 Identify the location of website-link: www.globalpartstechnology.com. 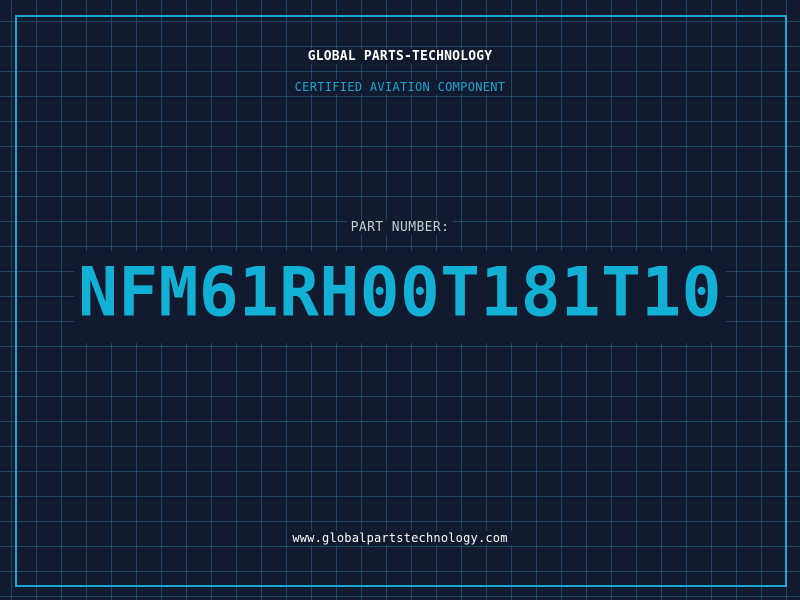
(400, 538).